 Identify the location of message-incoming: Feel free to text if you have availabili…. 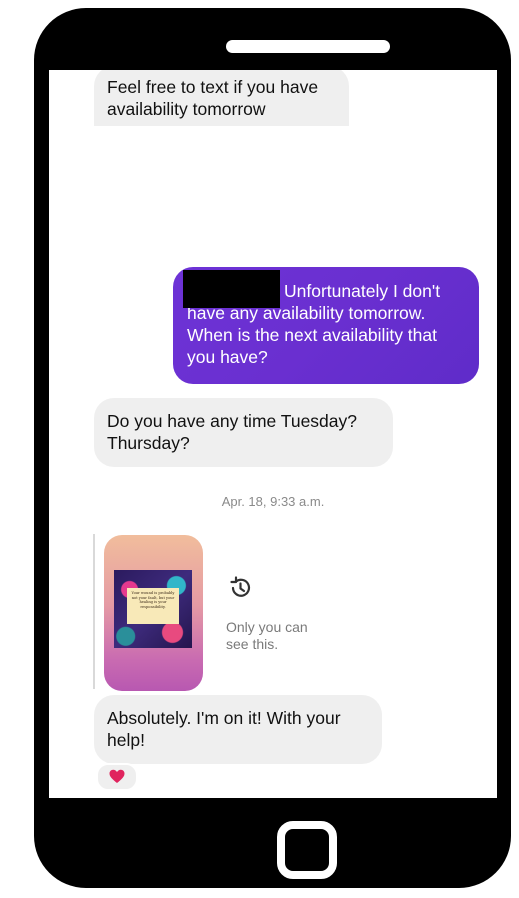
(221, 98).